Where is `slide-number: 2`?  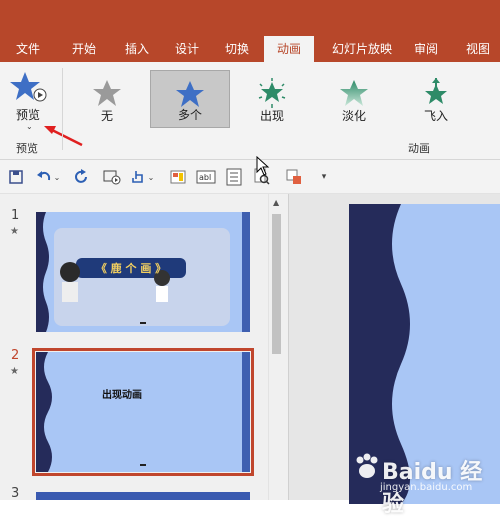 slide-number: 2 is located at coordinates (15, 355).